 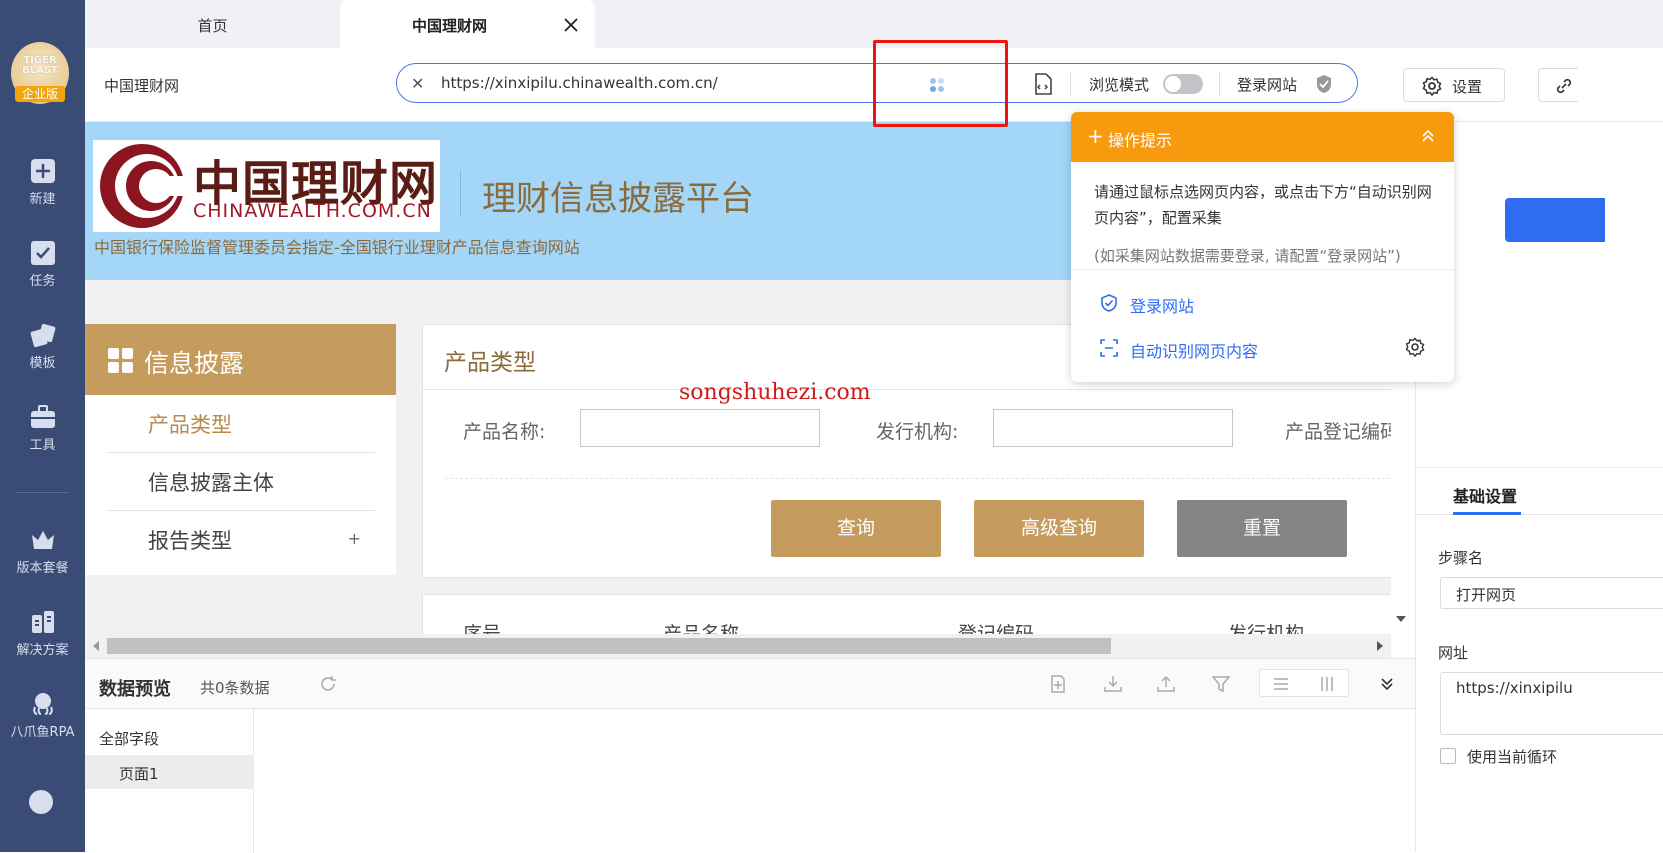 What do you see at coordinates (1095, 136) in the screenshot?
I see `plus-icon: +` at bounding box center [1095, 136].